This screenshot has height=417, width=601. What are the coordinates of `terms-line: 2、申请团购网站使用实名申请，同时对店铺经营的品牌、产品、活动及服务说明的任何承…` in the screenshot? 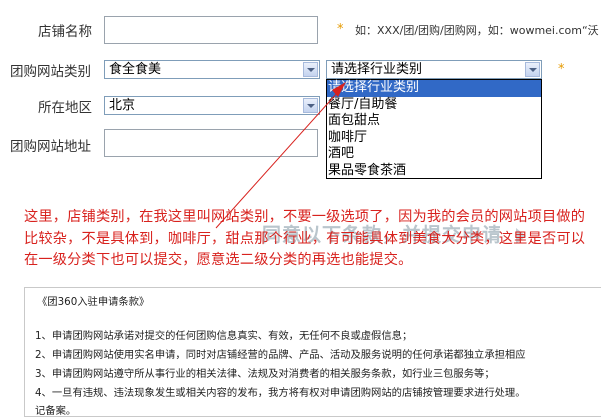 It's located at (280, 355).